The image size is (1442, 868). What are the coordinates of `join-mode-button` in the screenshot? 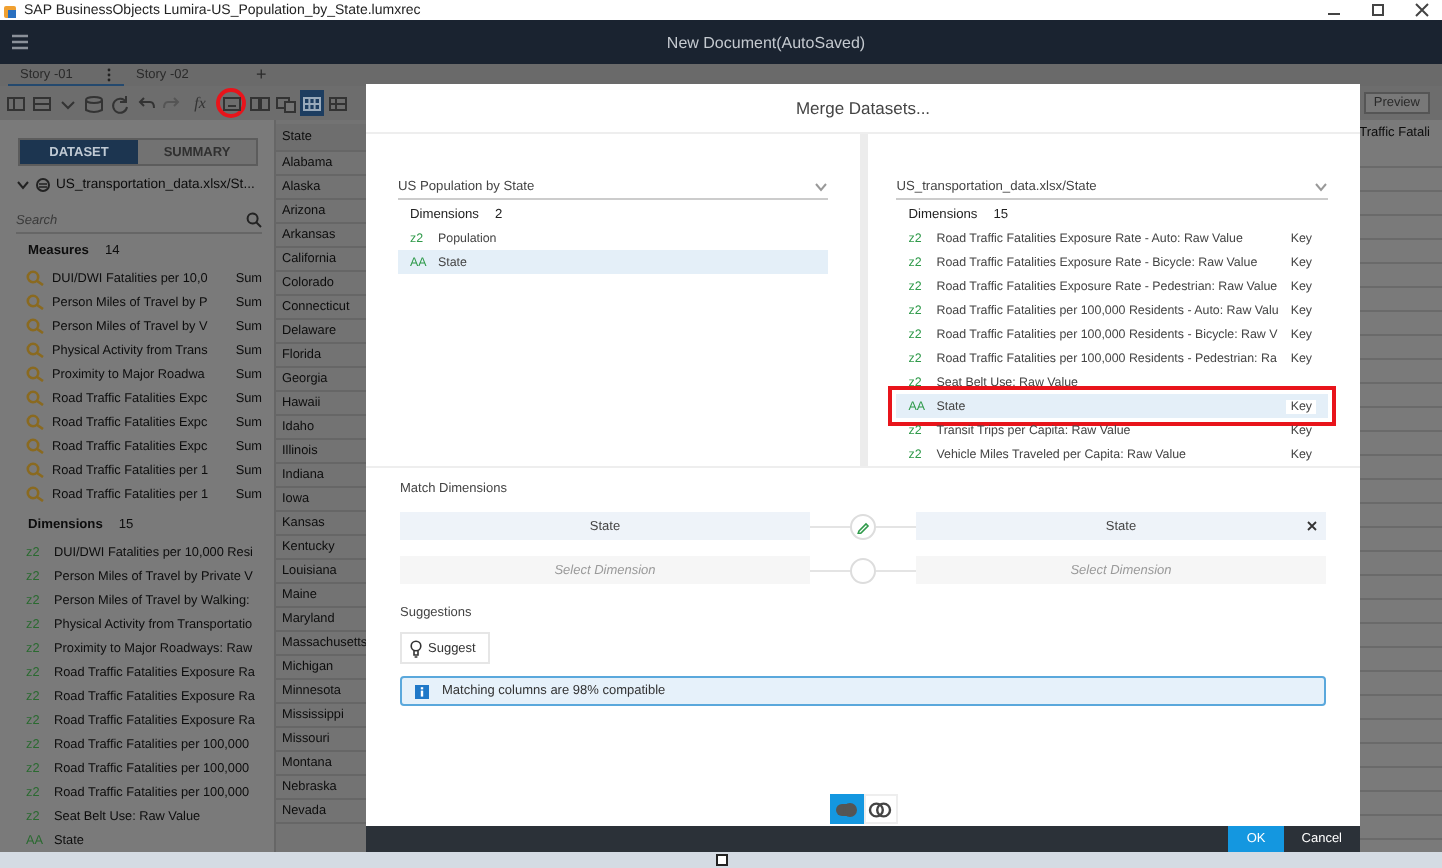 It's located at (846, 809).